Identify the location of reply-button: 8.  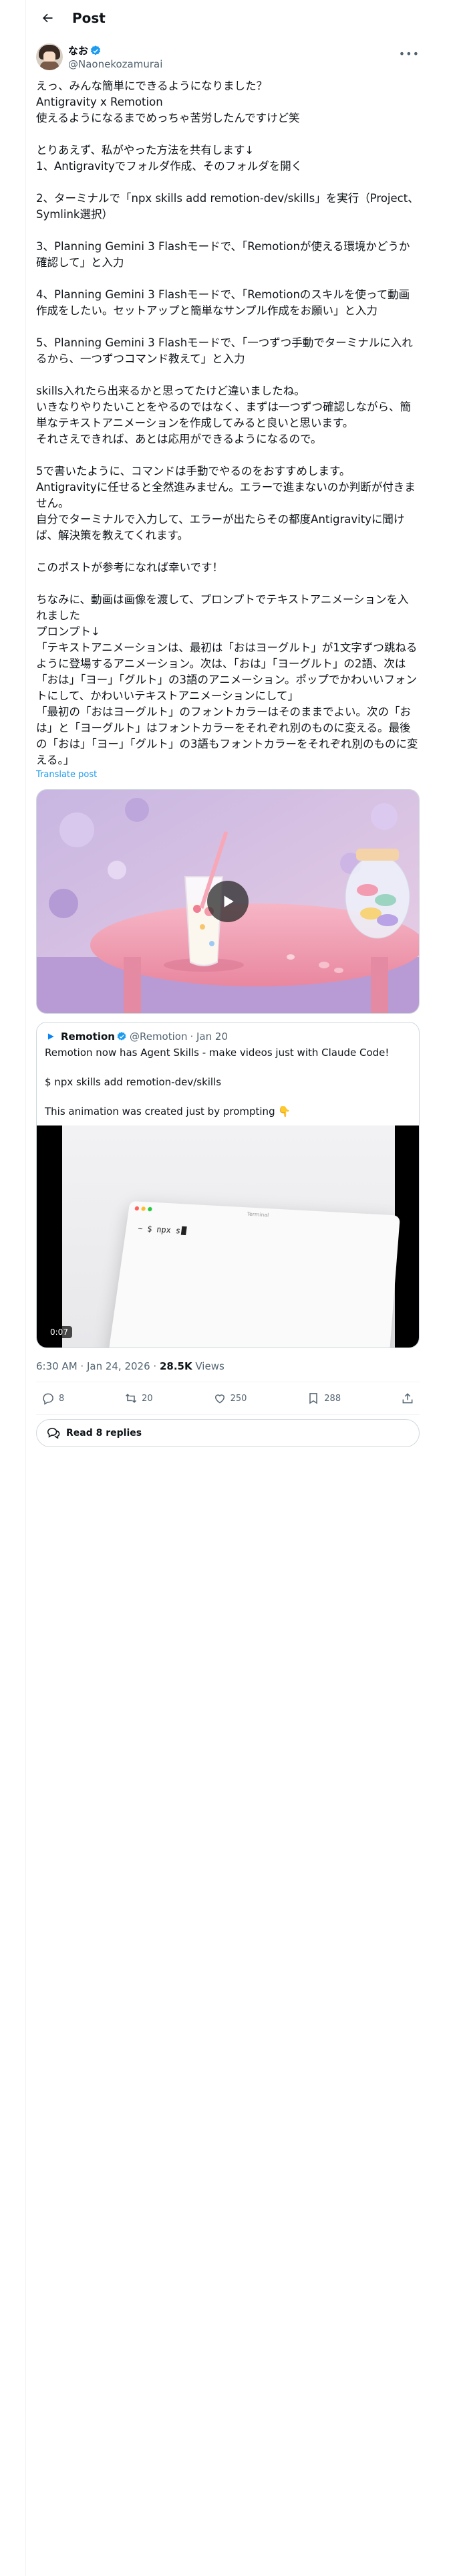
(52, 1398).